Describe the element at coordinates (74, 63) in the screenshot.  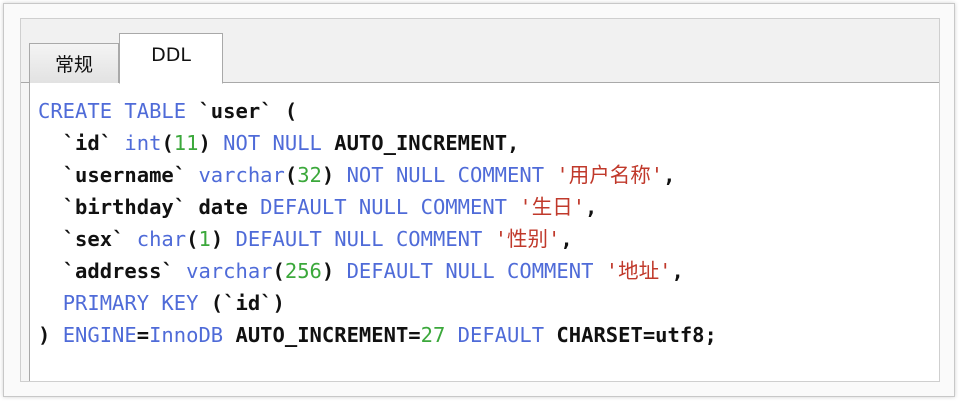
I see `tab-general: 常规` at that location.